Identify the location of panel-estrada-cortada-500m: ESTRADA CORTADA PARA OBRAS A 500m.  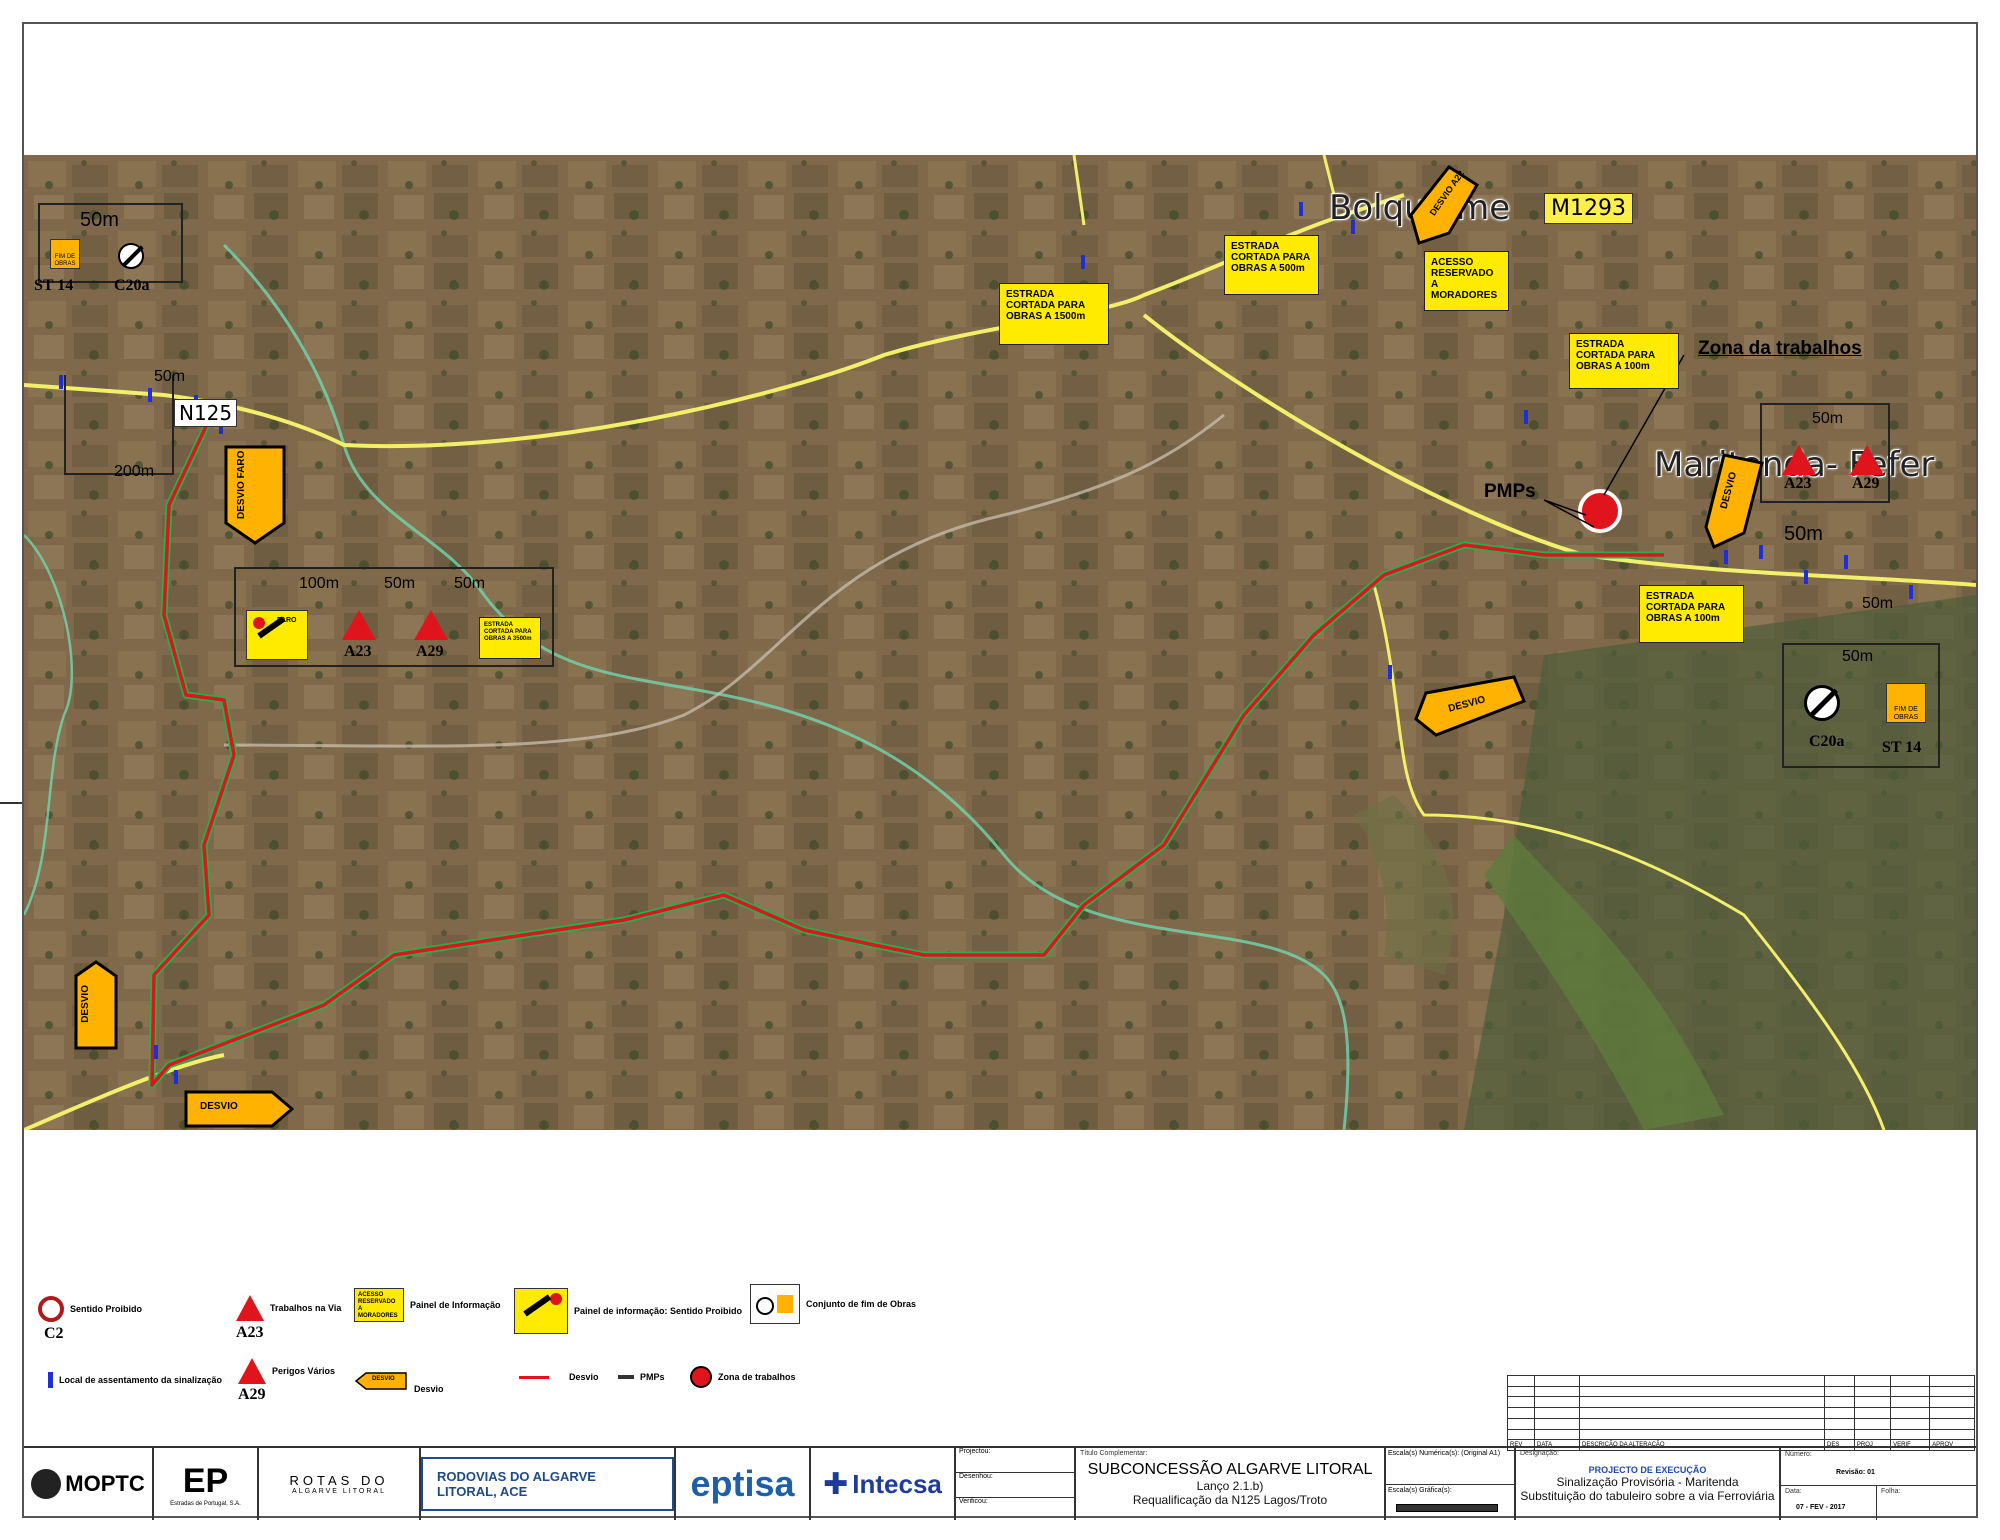
(1271, 265).